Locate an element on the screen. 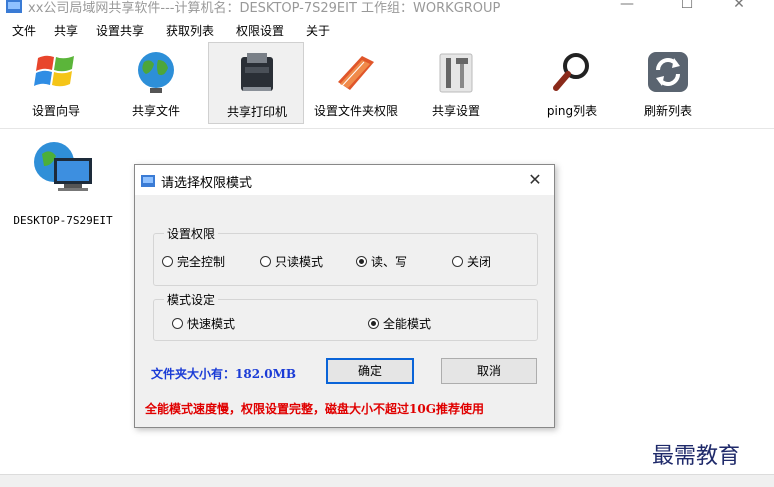 This screenshot has width=774, height=487. radio-read-only: 只读模式 is located at coordinates (291, 261).